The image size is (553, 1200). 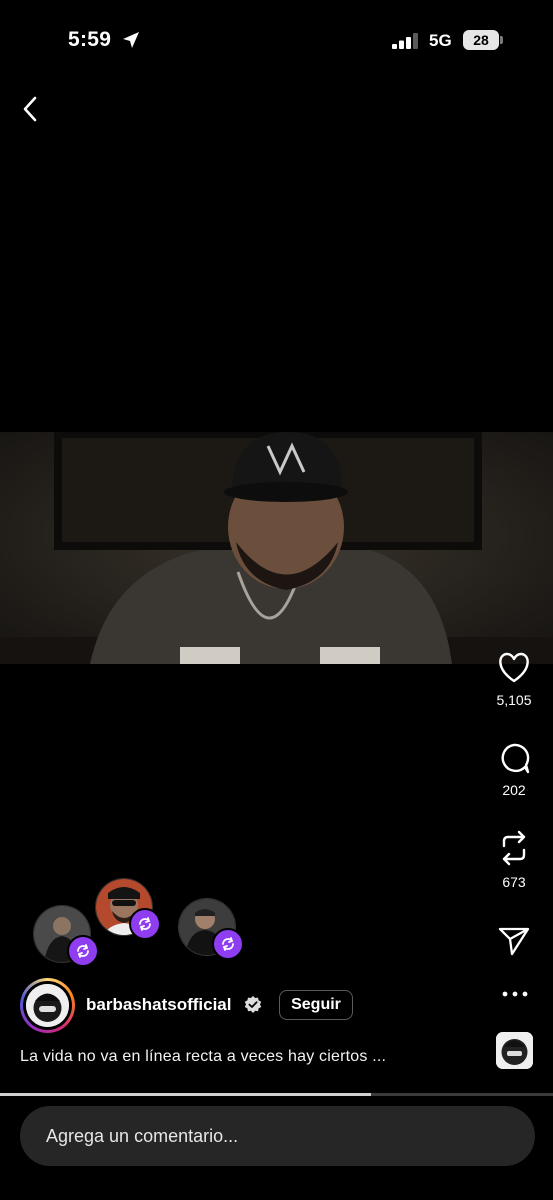 I want to click on avatar, so click(x=47, y=1005).